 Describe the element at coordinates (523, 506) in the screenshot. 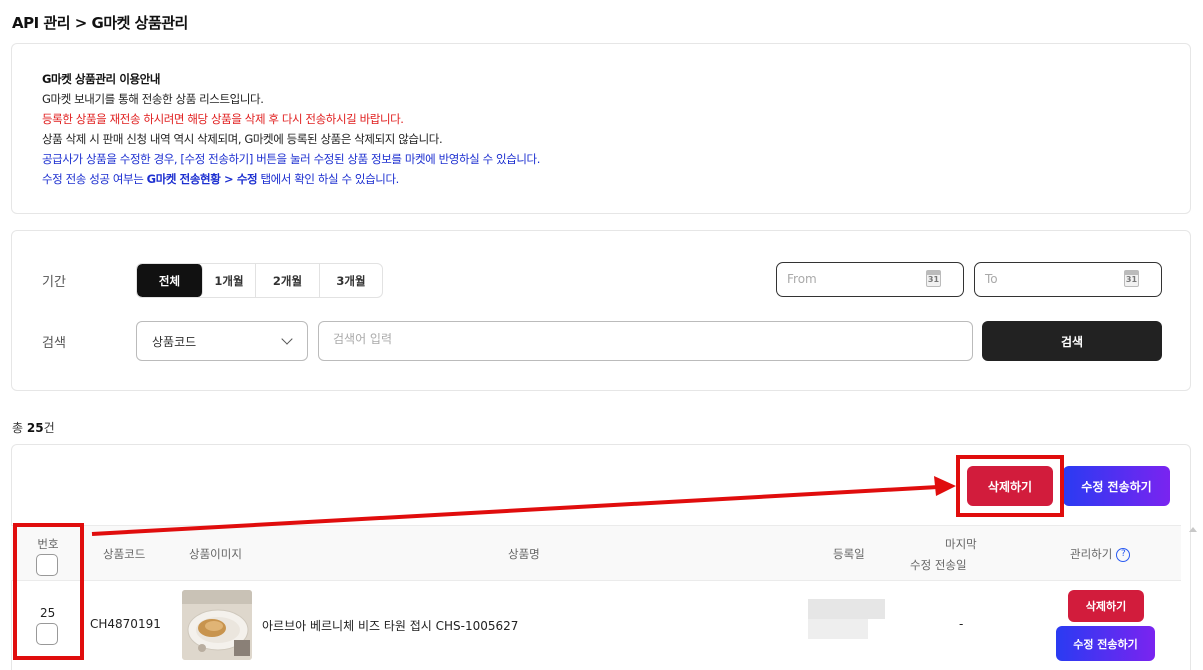

I see `annotation-arrow-icon` at that location.